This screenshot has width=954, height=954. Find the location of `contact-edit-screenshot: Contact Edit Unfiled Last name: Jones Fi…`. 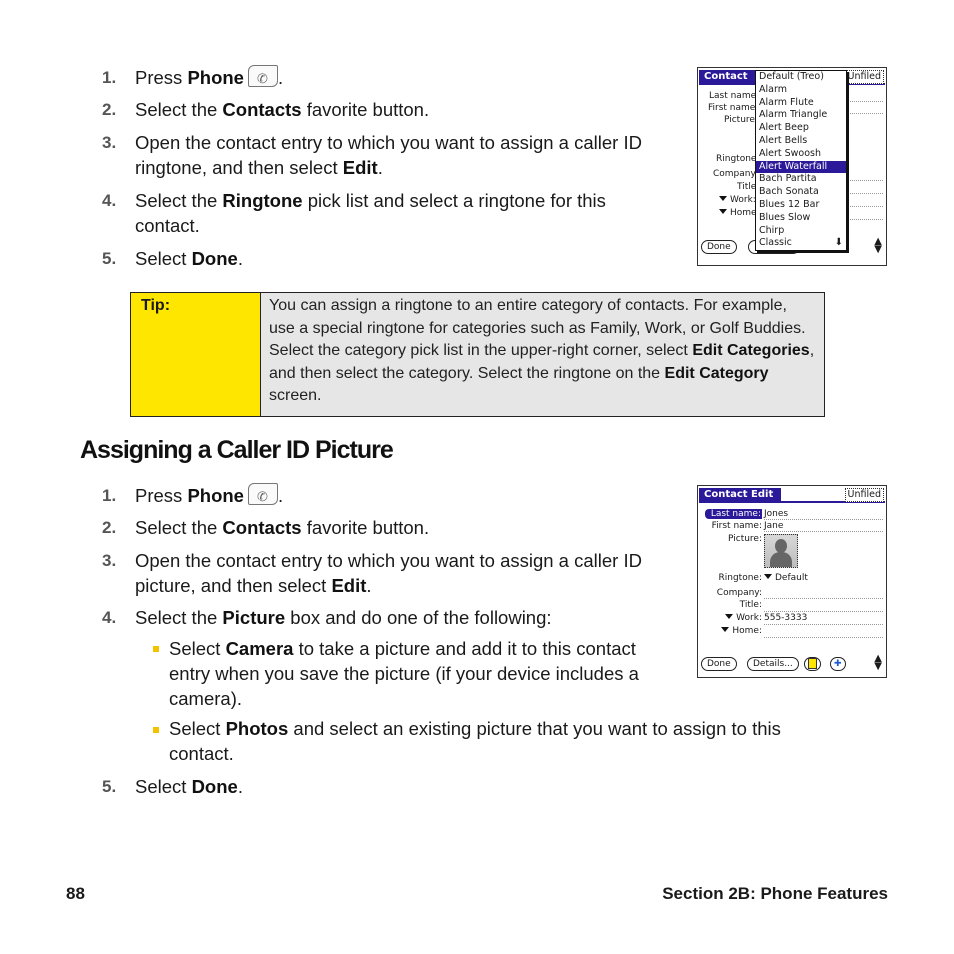

contact-edit-screenshot: Contact Edit Unfiled Last name: Jones Fi… is located at coordinates (792, 581).